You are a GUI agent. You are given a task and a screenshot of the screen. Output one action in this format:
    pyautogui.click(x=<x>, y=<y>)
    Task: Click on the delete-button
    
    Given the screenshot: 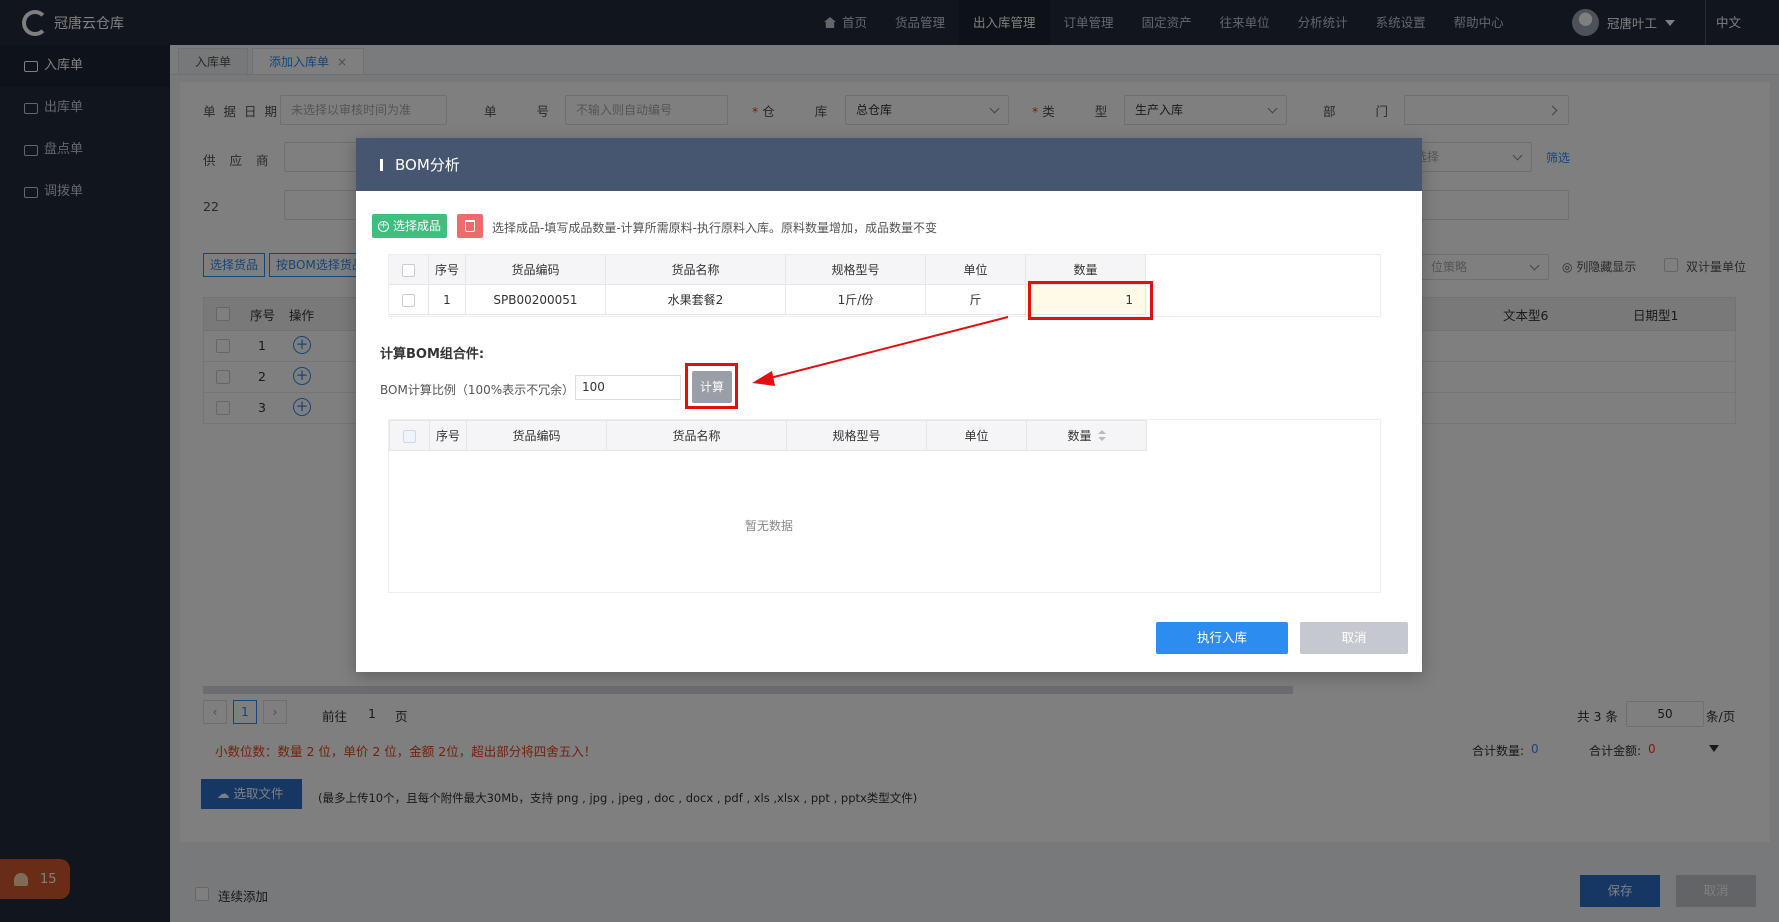 What is the action you would take?
    pyautogui.click(x=470, y=226)
    